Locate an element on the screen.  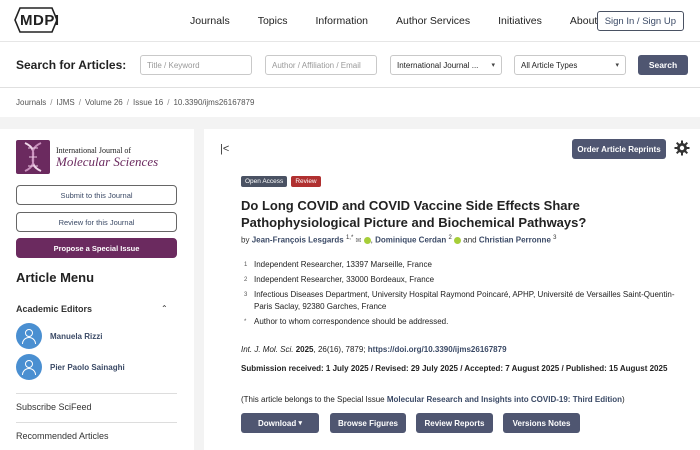
journal-select: International Journal ... ▾ is located at coordinates (446, 65).